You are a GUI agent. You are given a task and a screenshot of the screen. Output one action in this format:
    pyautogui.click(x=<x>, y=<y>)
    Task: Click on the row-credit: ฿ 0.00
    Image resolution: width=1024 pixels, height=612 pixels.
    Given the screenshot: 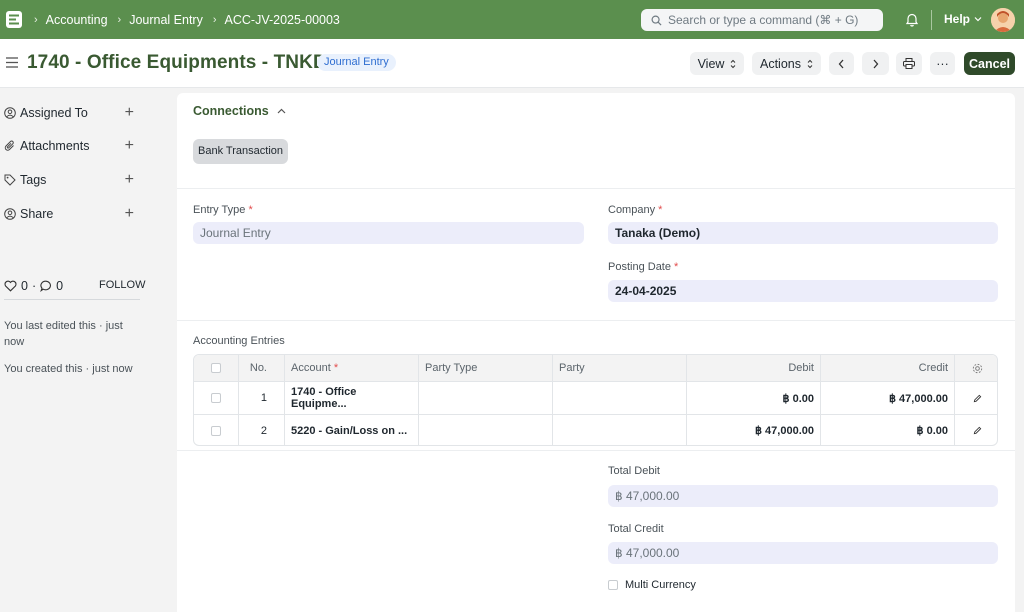 What is the action you would take?
    pyautogui.click(x=888, y=430)
    